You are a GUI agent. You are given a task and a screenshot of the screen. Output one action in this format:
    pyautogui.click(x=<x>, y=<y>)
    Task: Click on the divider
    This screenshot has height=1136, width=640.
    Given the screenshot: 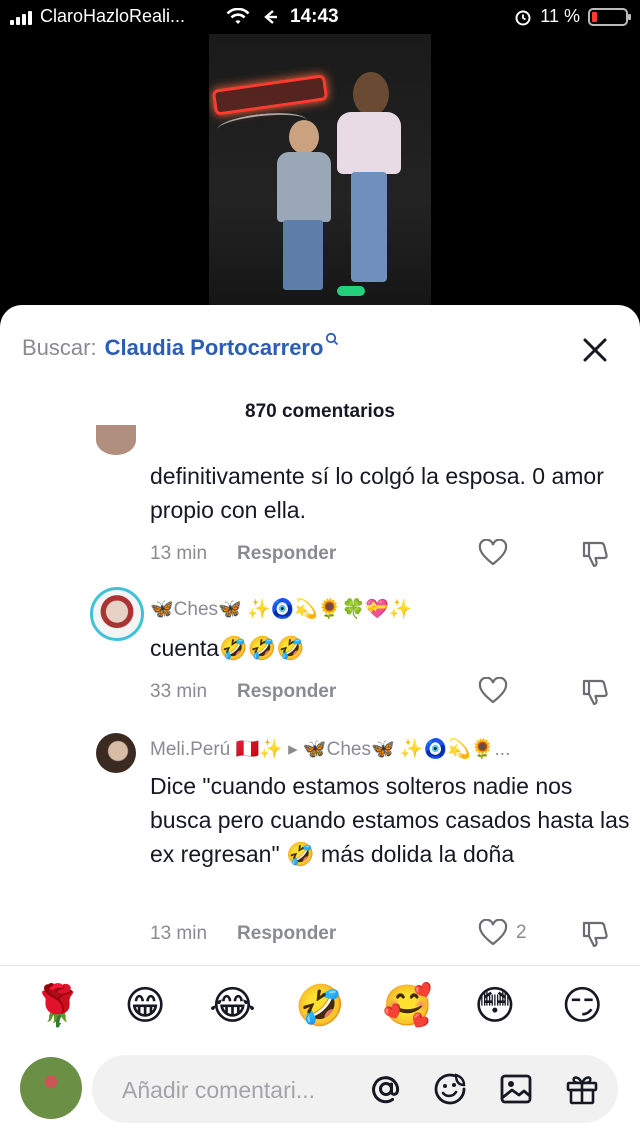 What is the action you would take?
    pyautogui.click(x=320, y=965)
    